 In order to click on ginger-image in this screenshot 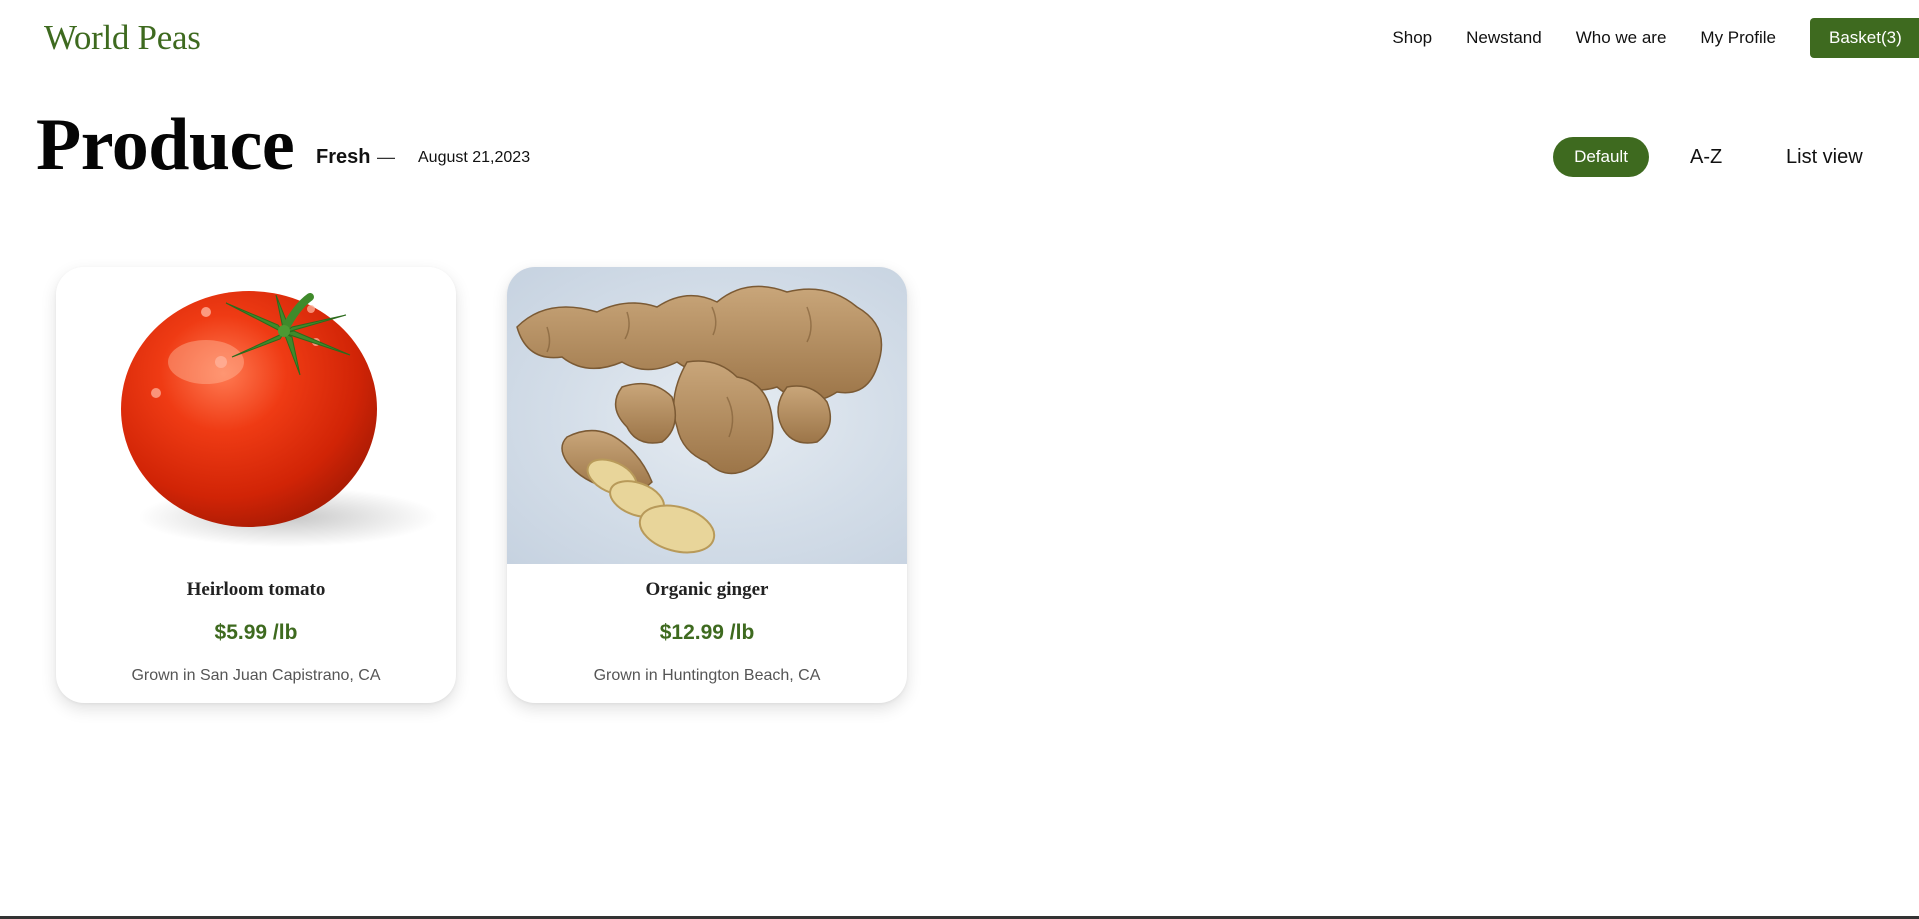, I will do `click(707, 415)`.